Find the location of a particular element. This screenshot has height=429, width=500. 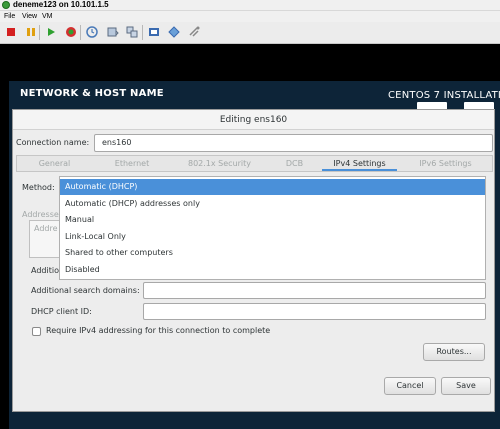

snapshot-icon is located at coordinates (92, 32).